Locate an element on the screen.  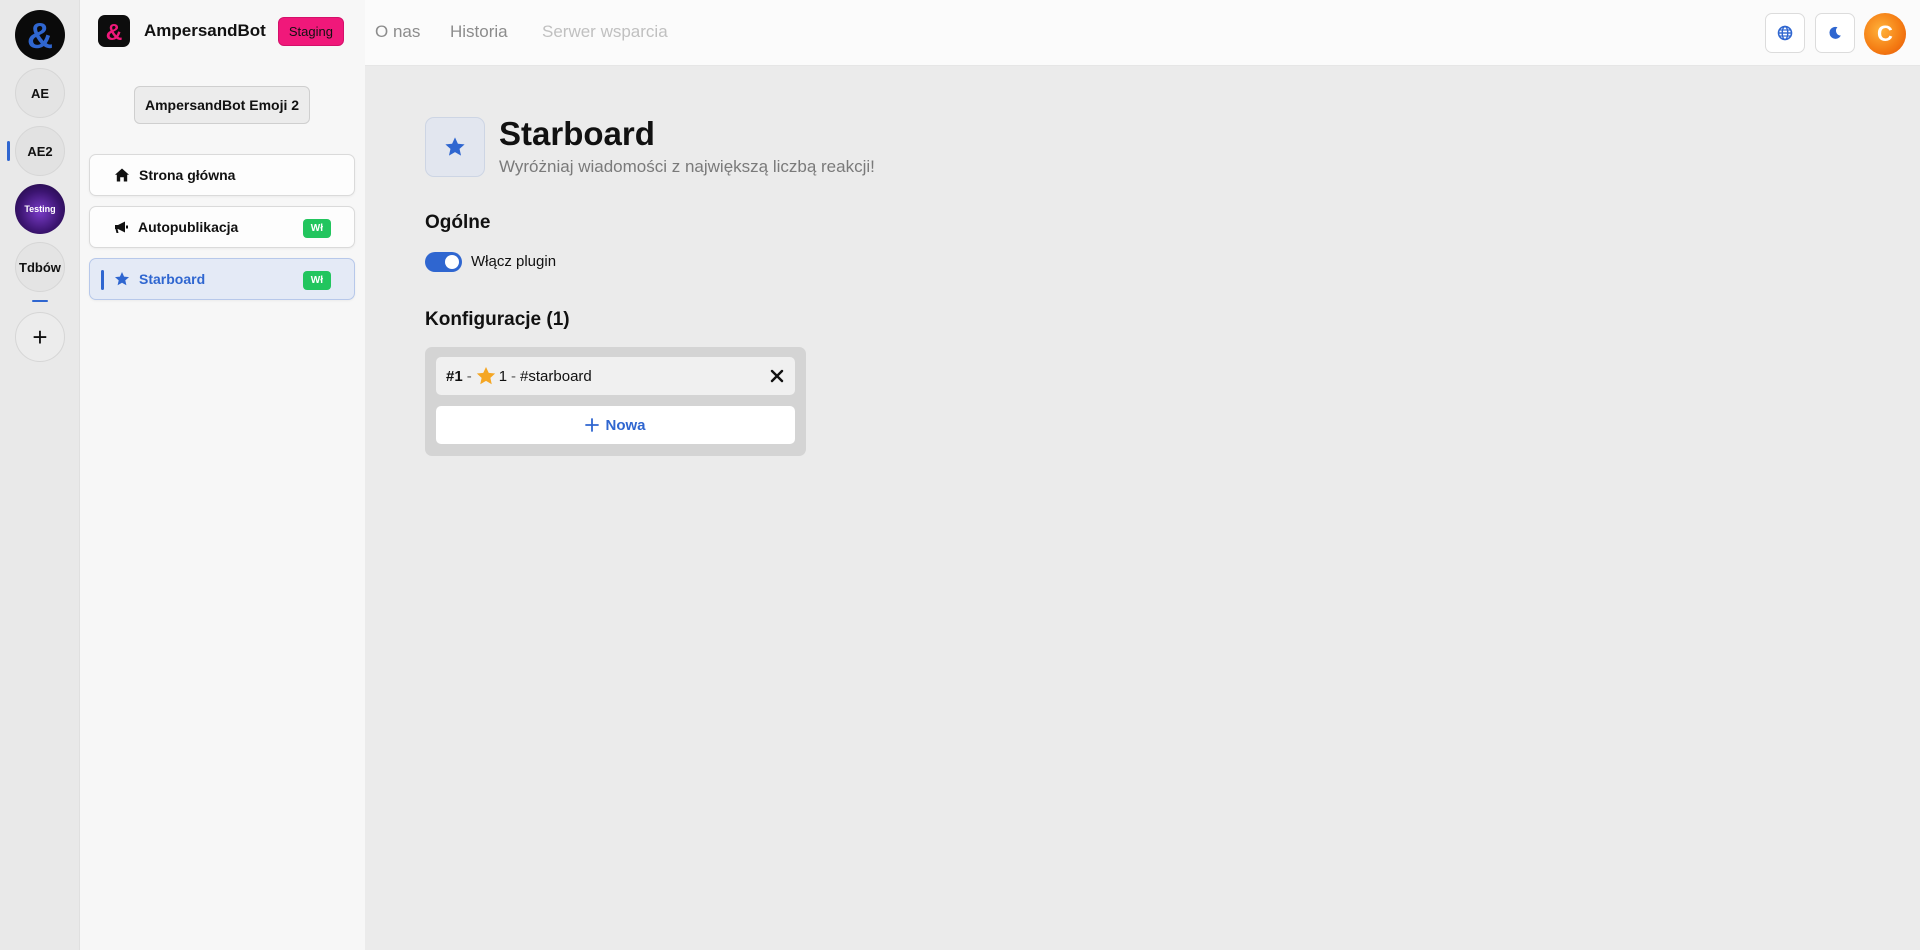
server-testing-label: Testing is located at coordinates (40, 209).